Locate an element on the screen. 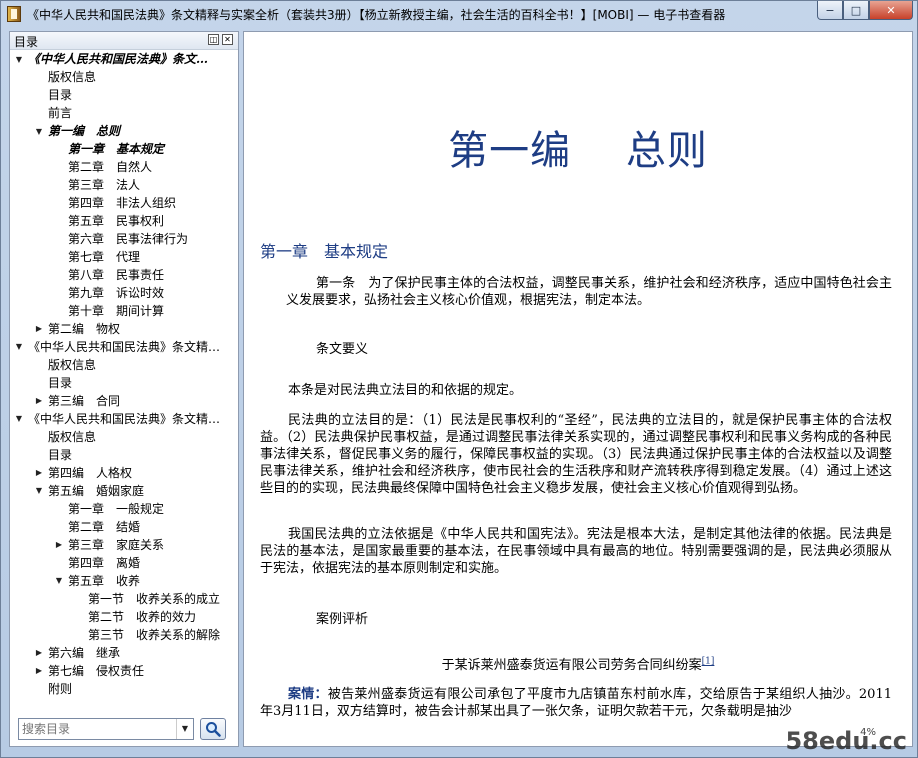 The image size is (918, 758). toc-item: 第二章 自然人 is located at coordinates (103, 167).